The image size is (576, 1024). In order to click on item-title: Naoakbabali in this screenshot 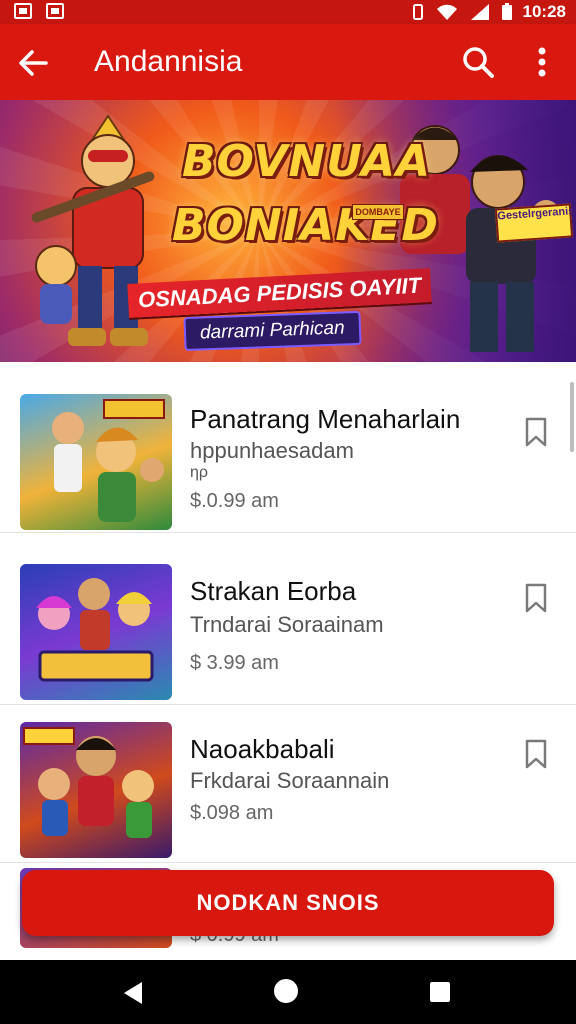, I will do `click(262, 749)`.